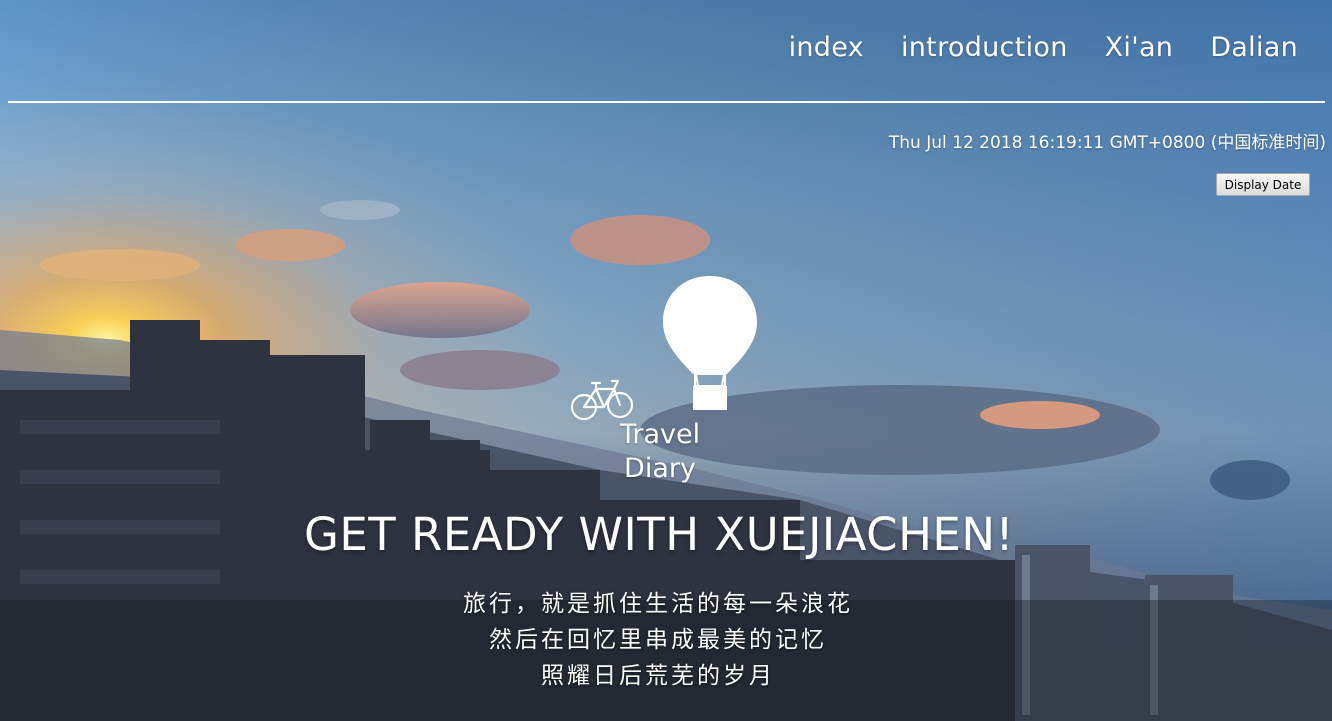 Image resolution: width=1332 pixels, height=721 pixels. I want to click on tagline-line-2: 然后在回忆里串成最美的记忆, so click(658, 640).